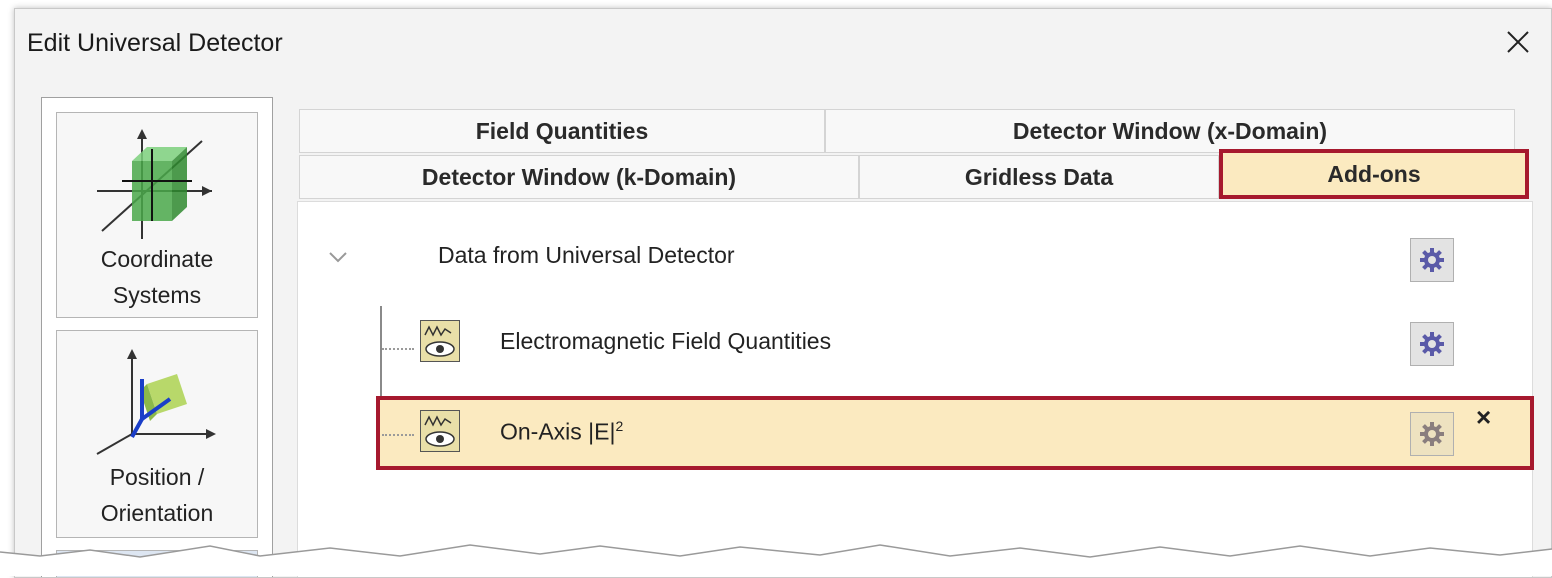 This screenshot has width=1552, height=578. I want to click on sidebar-item-coordinate-systems: Coordinate Systems, so click(157, 215).